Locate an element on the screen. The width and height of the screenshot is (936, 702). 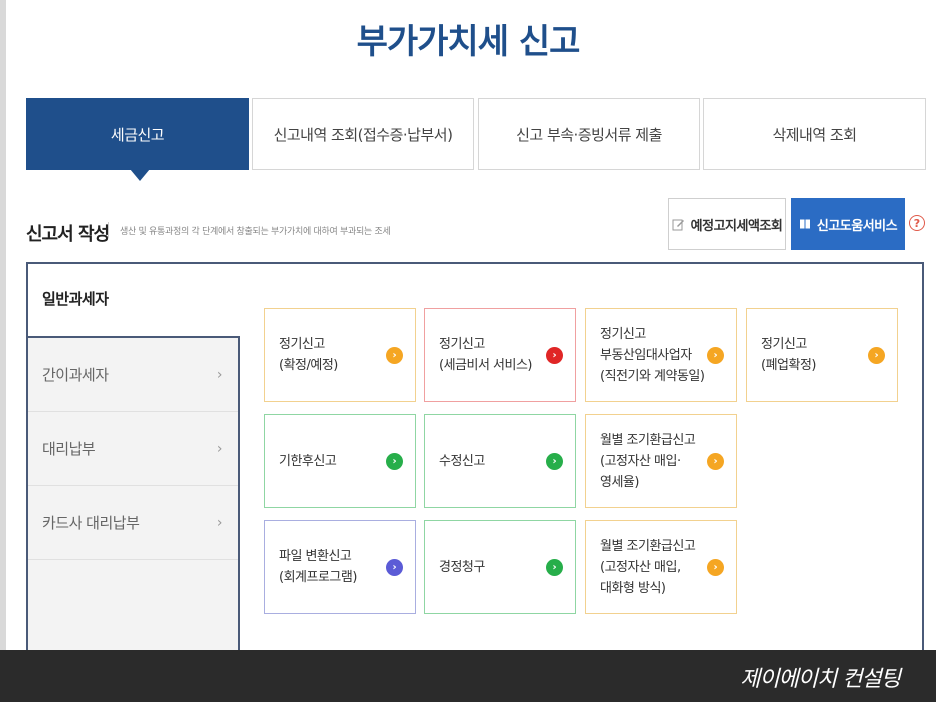
filing-help-service-button: 신고도움서비스 is located at coordinates (848, 224).